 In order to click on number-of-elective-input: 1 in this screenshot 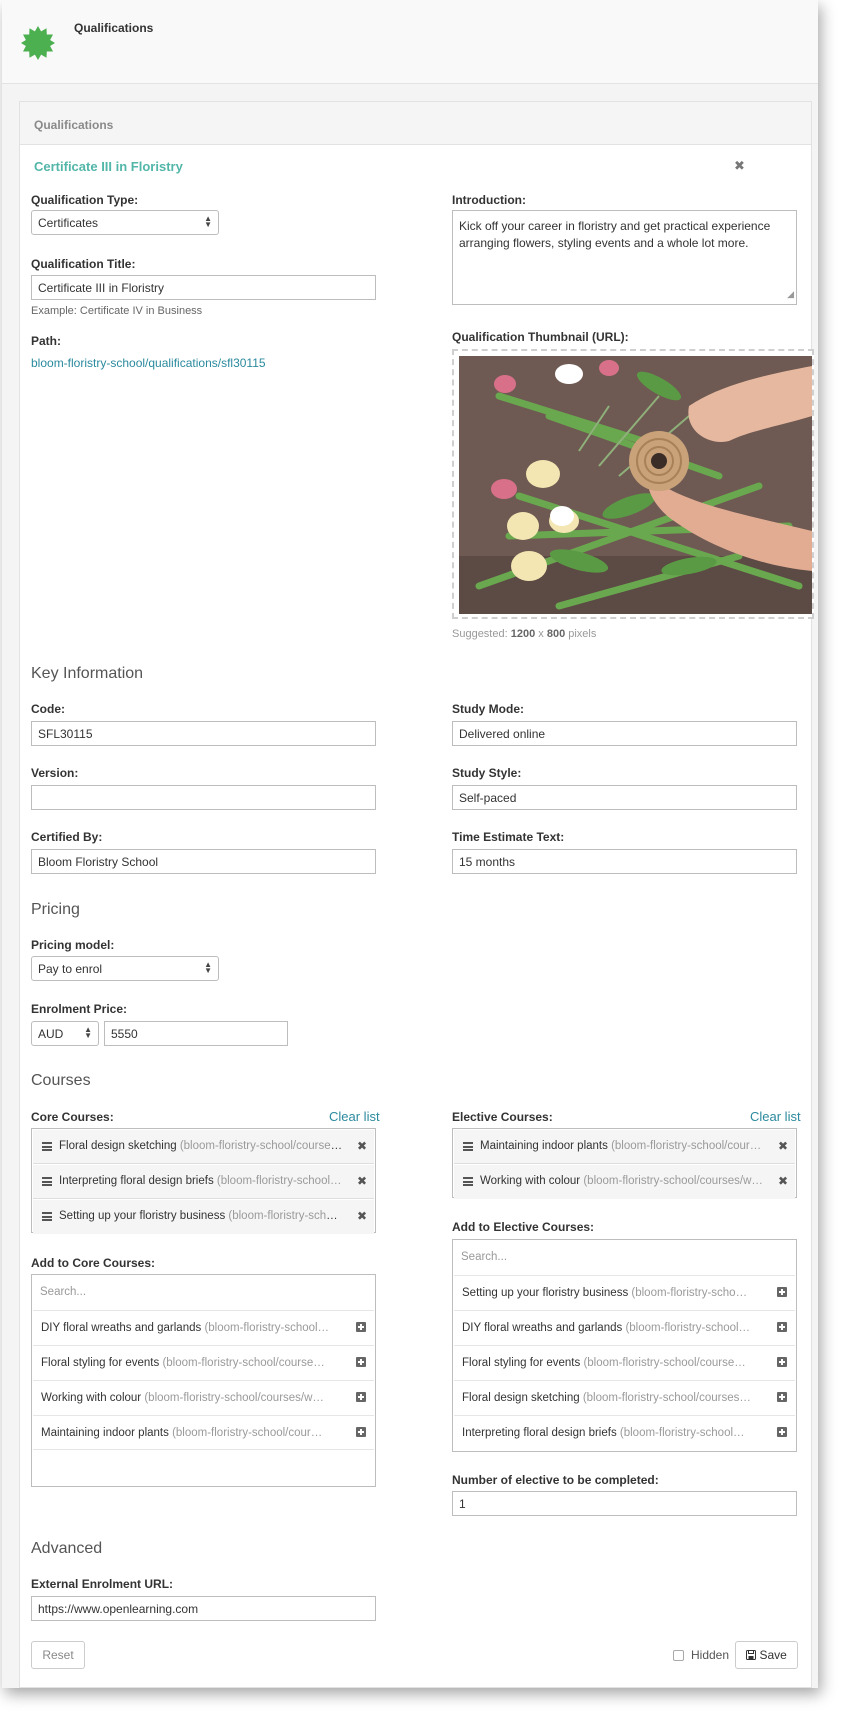, I will do `click(624, 1503)`.